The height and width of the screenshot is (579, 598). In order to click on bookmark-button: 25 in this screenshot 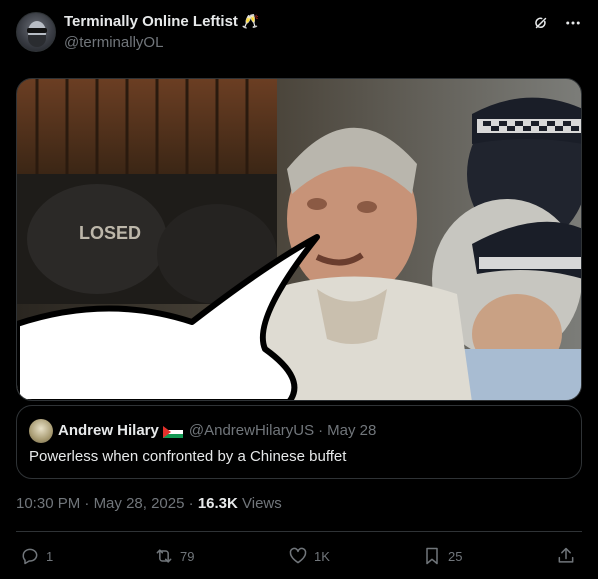, I will do `click(442, 556)`.